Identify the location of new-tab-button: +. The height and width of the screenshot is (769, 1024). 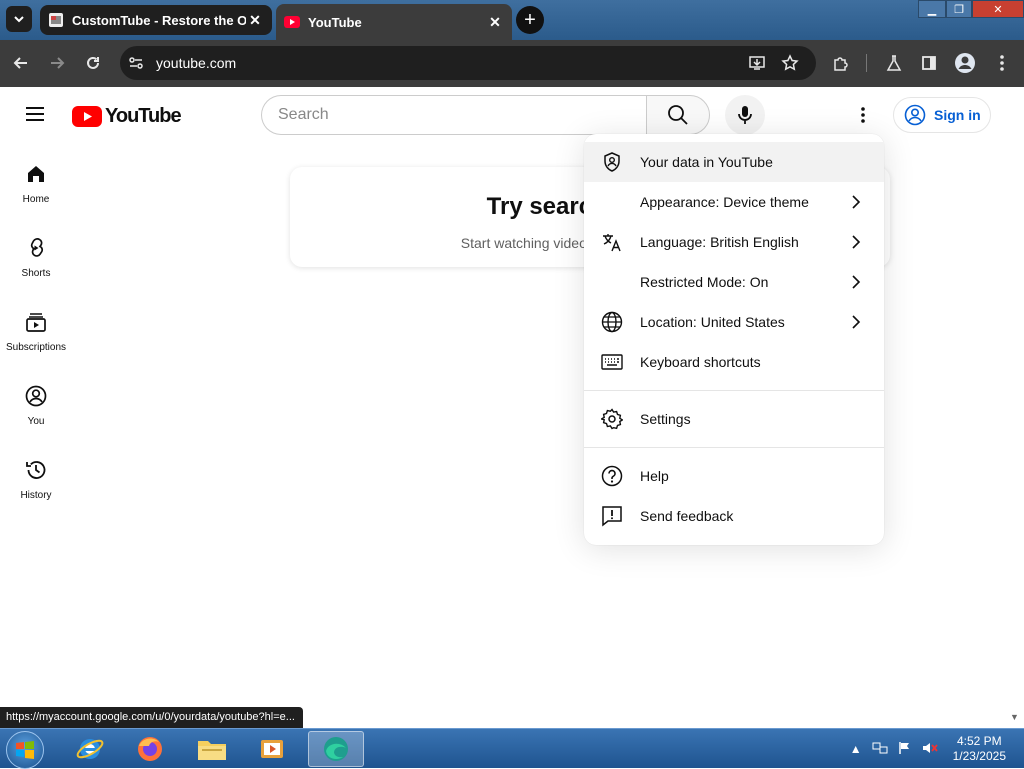
(530, 20).